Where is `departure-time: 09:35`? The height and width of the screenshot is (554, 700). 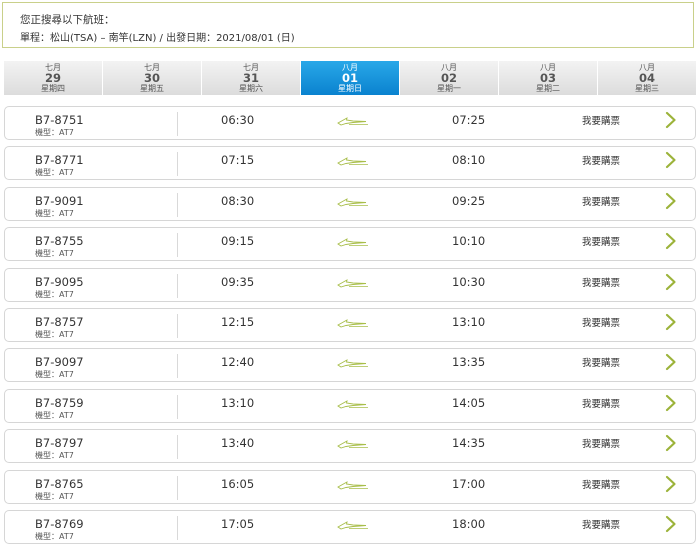 departure-time: 09:35 is located at coordinates (238, 281).